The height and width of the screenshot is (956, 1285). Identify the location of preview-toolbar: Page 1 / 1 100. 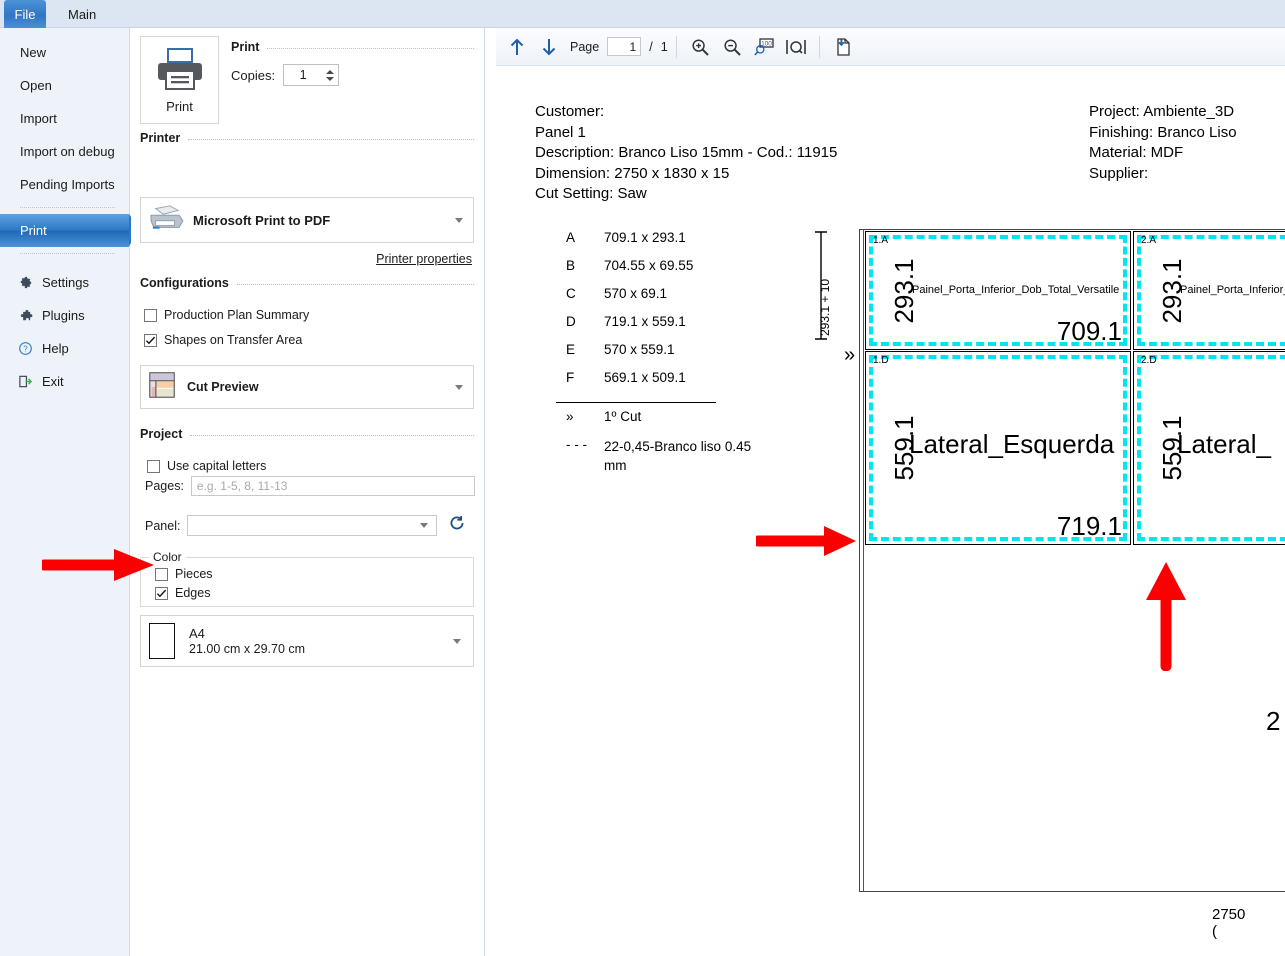
(890, 47).